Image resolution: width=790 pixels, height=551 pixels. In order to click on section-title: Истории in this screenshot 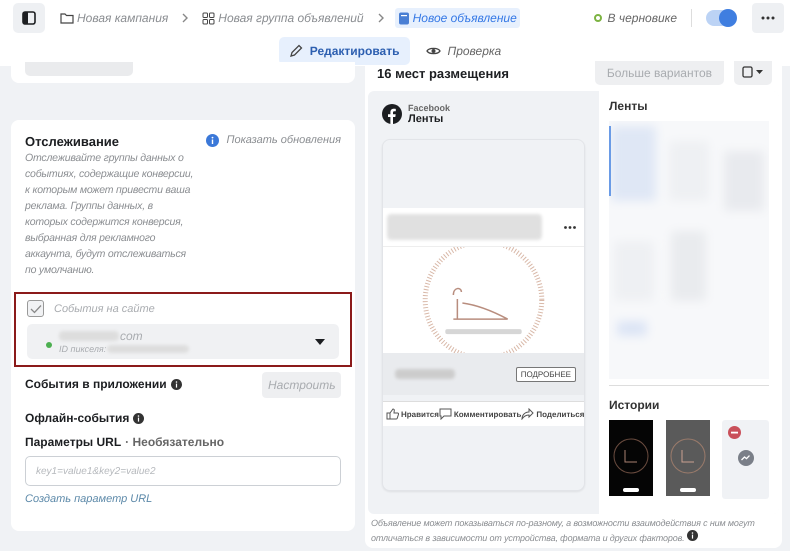, I will do `click(634, 405)`.